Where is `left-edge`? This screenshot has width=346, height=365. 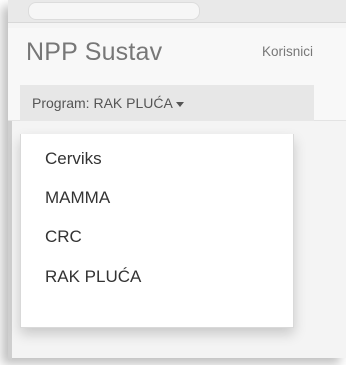 left-edge is located at coordinates (10, 240).